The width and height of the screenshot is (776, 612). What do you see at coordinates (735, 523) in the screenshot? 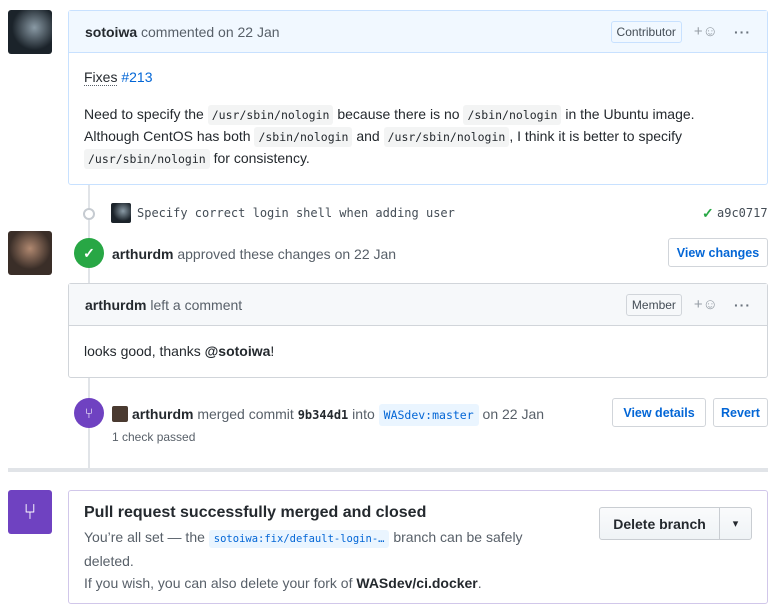
I see `dropdown-caret-icon: ▾` at bounding box center [735, 523].